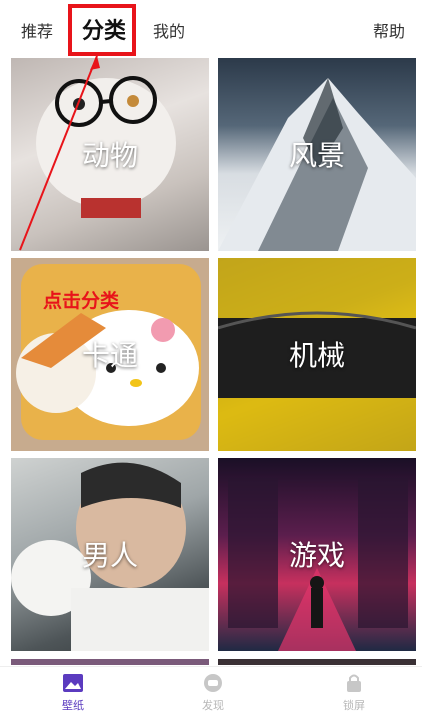 The image size is (422, 721). I want to click on category-tile-game: 游戏, so click(317, 554).